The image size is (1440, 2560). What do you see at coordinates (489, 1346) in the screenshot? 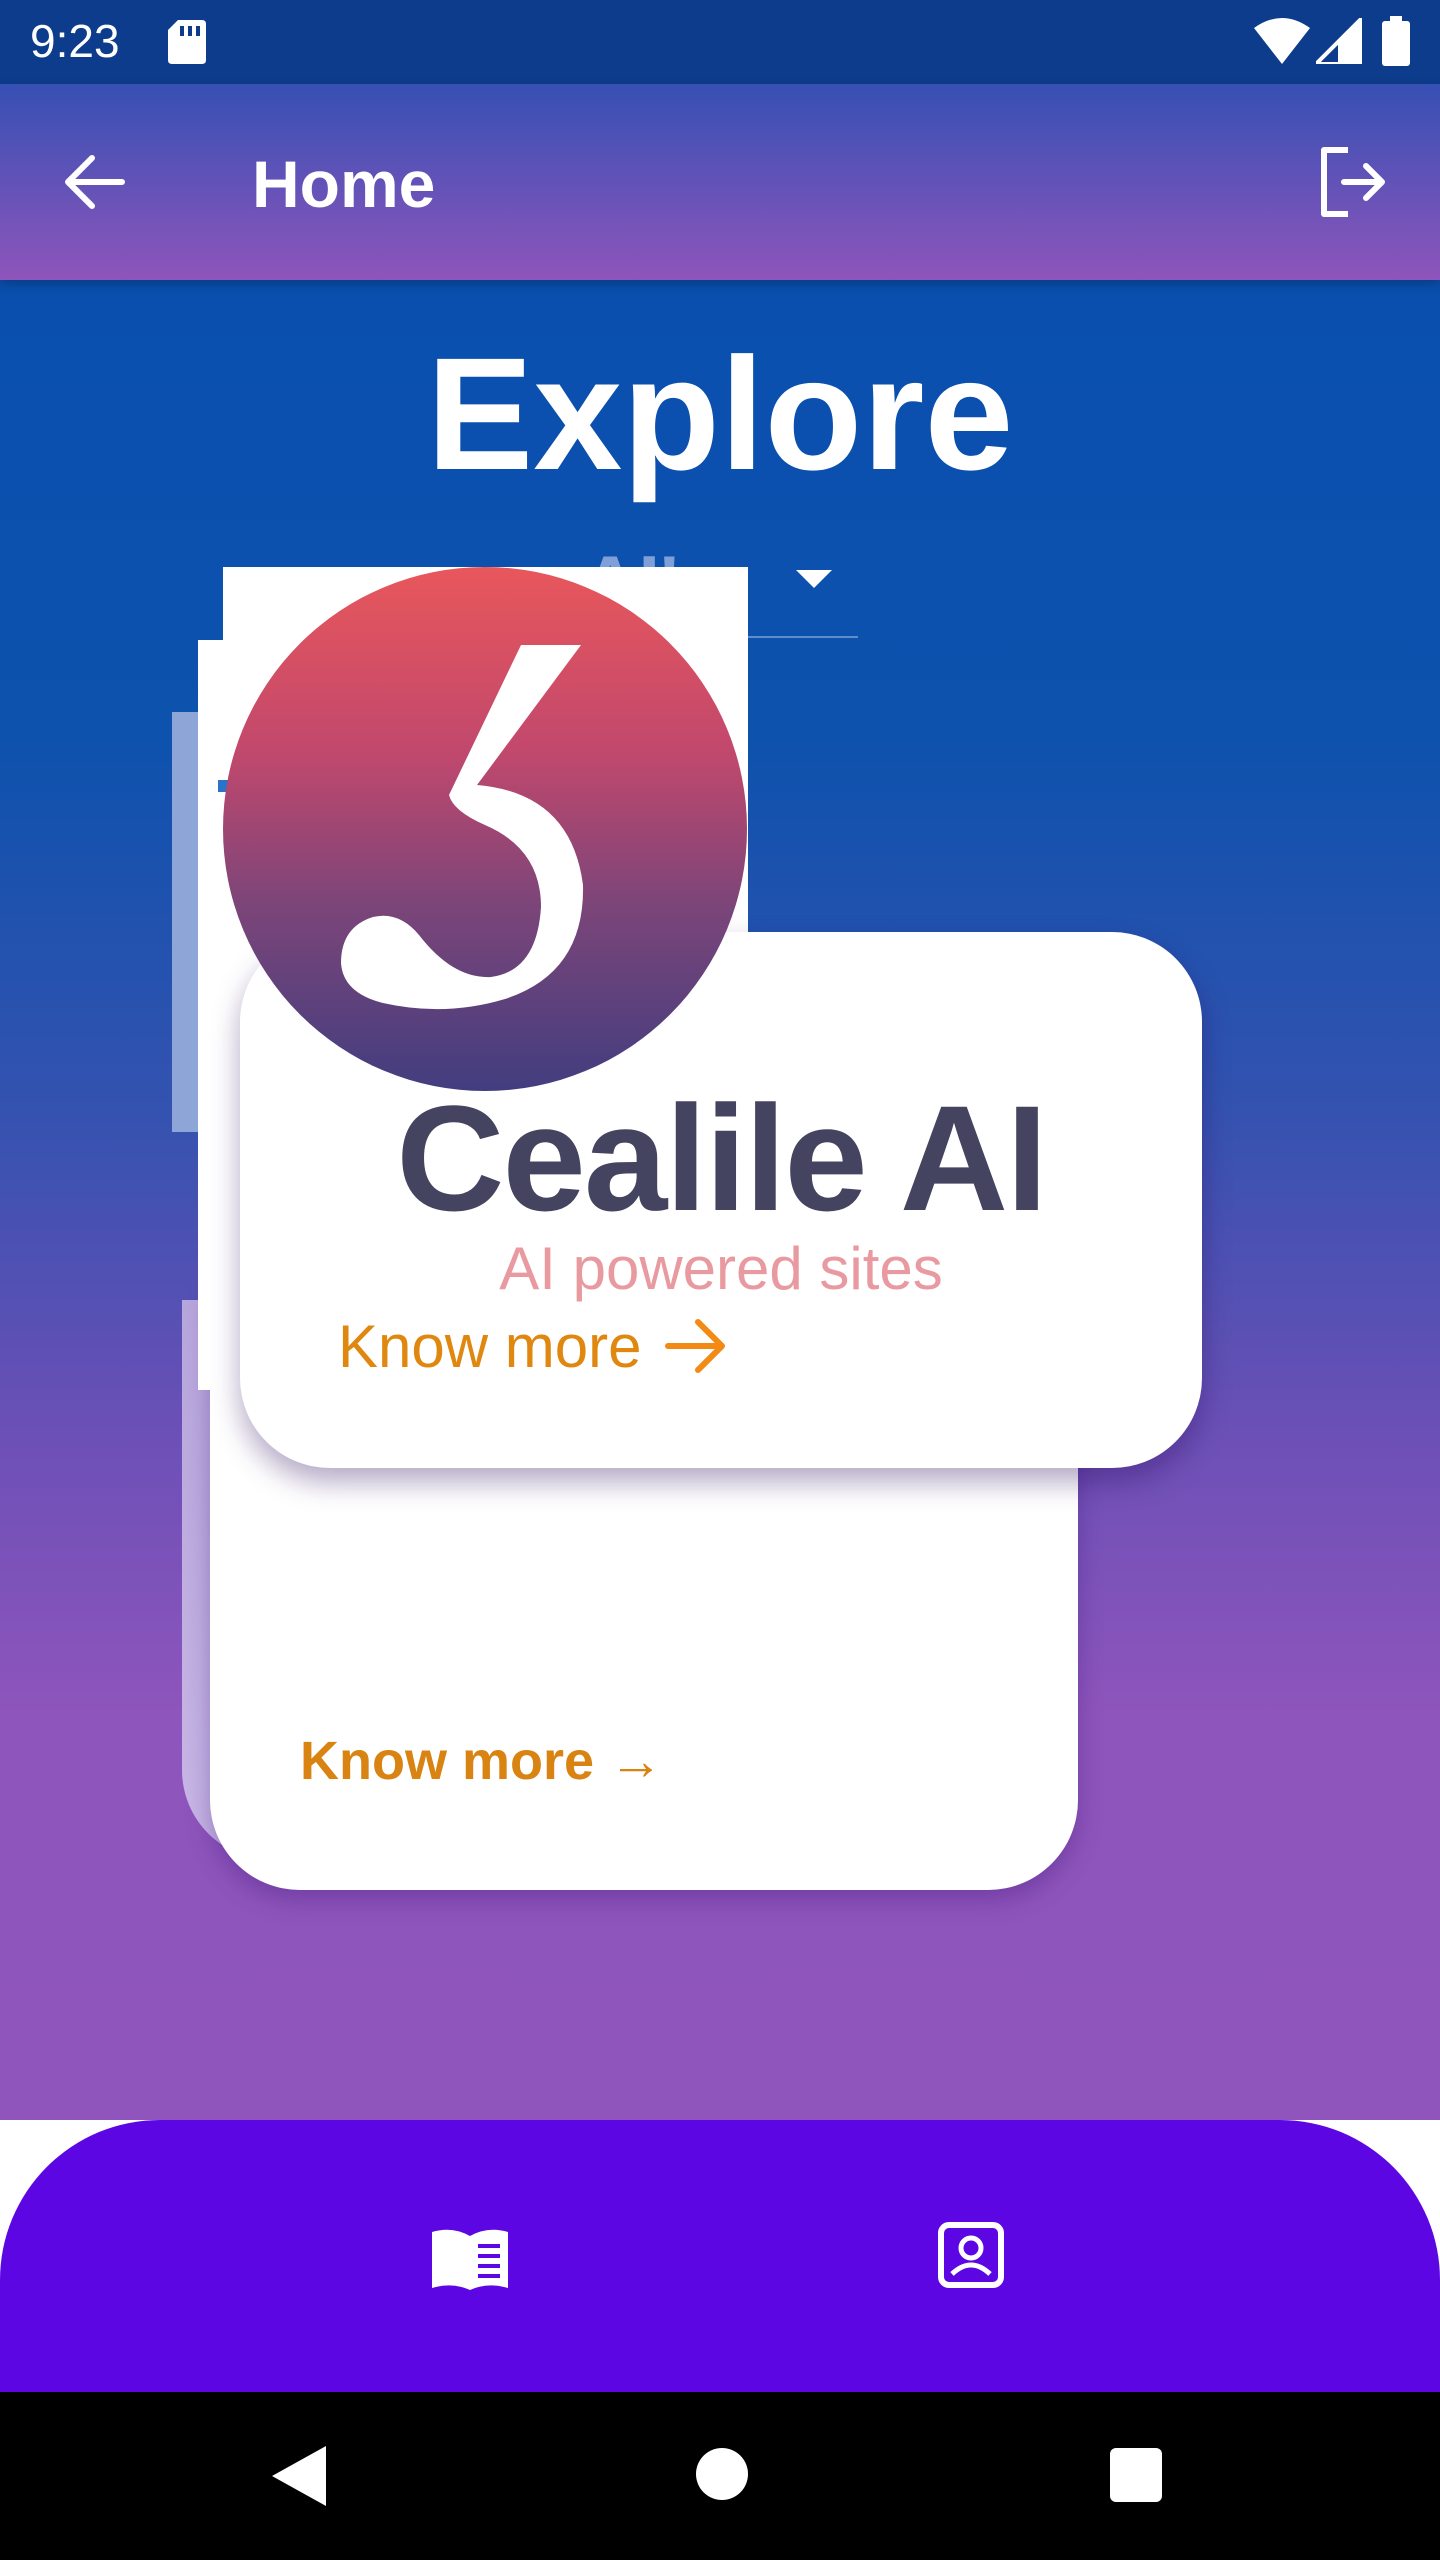
I see `know-more-link: Know more` at bounding box center [489, 1346].